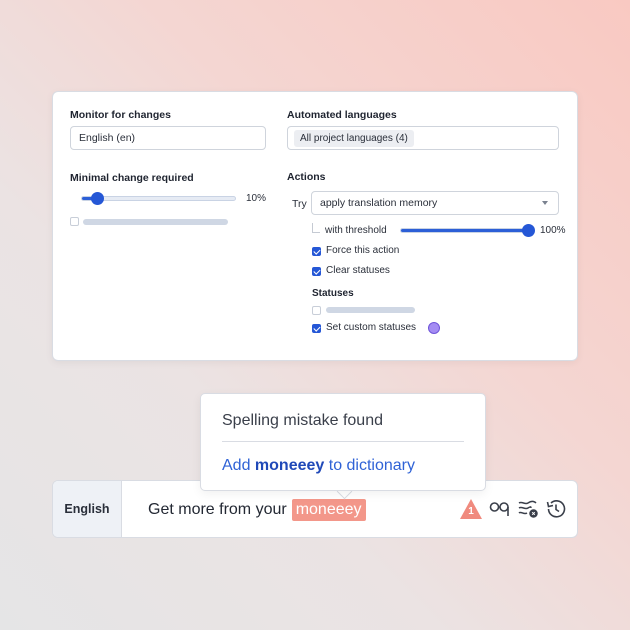 Image resolution: width=630 pixels, height=630 pixels. I want to click on clear-statuses-label: Clear statuses, so click(358, 270).